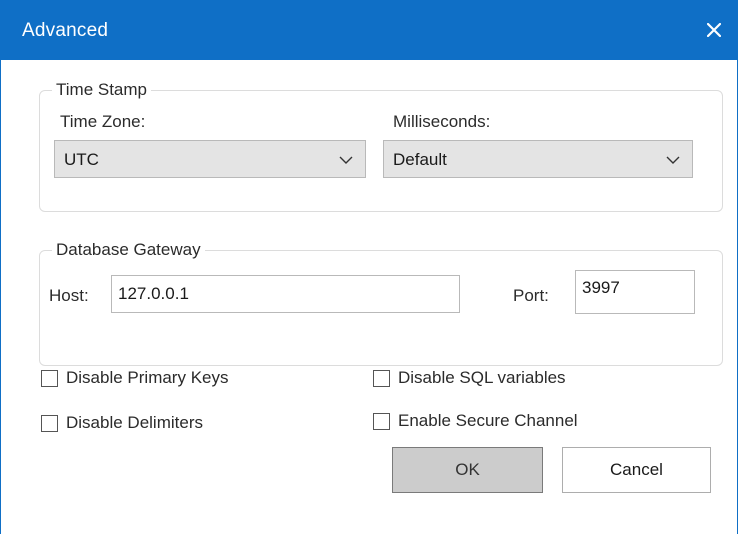  I want to click on host-label: Host:, so click(69, 295).